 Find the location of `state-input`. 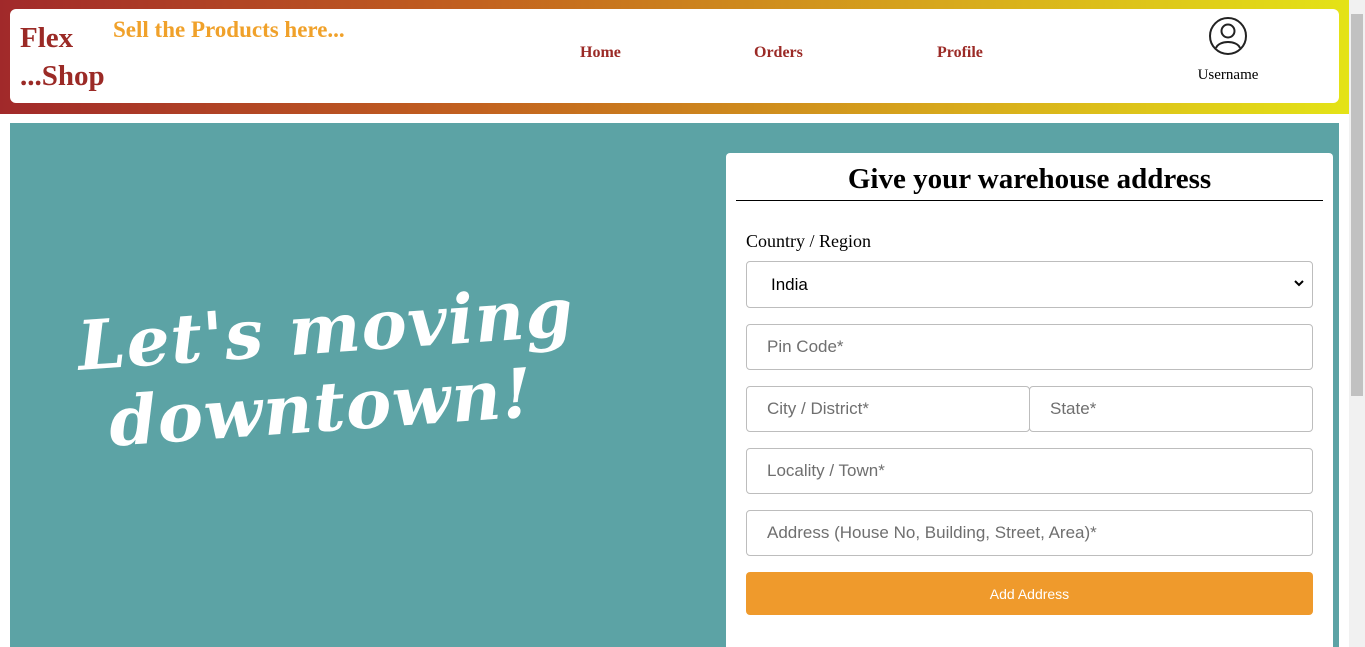

state-input is located at coordinates (1171, 409).